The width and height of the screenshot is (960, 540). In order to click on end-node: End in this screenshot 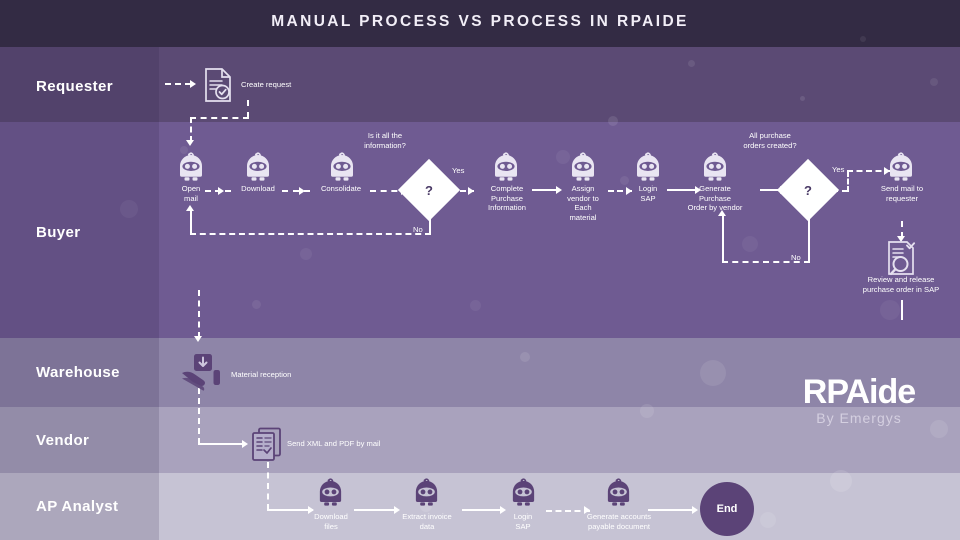, I will do `click(727, 509)`.